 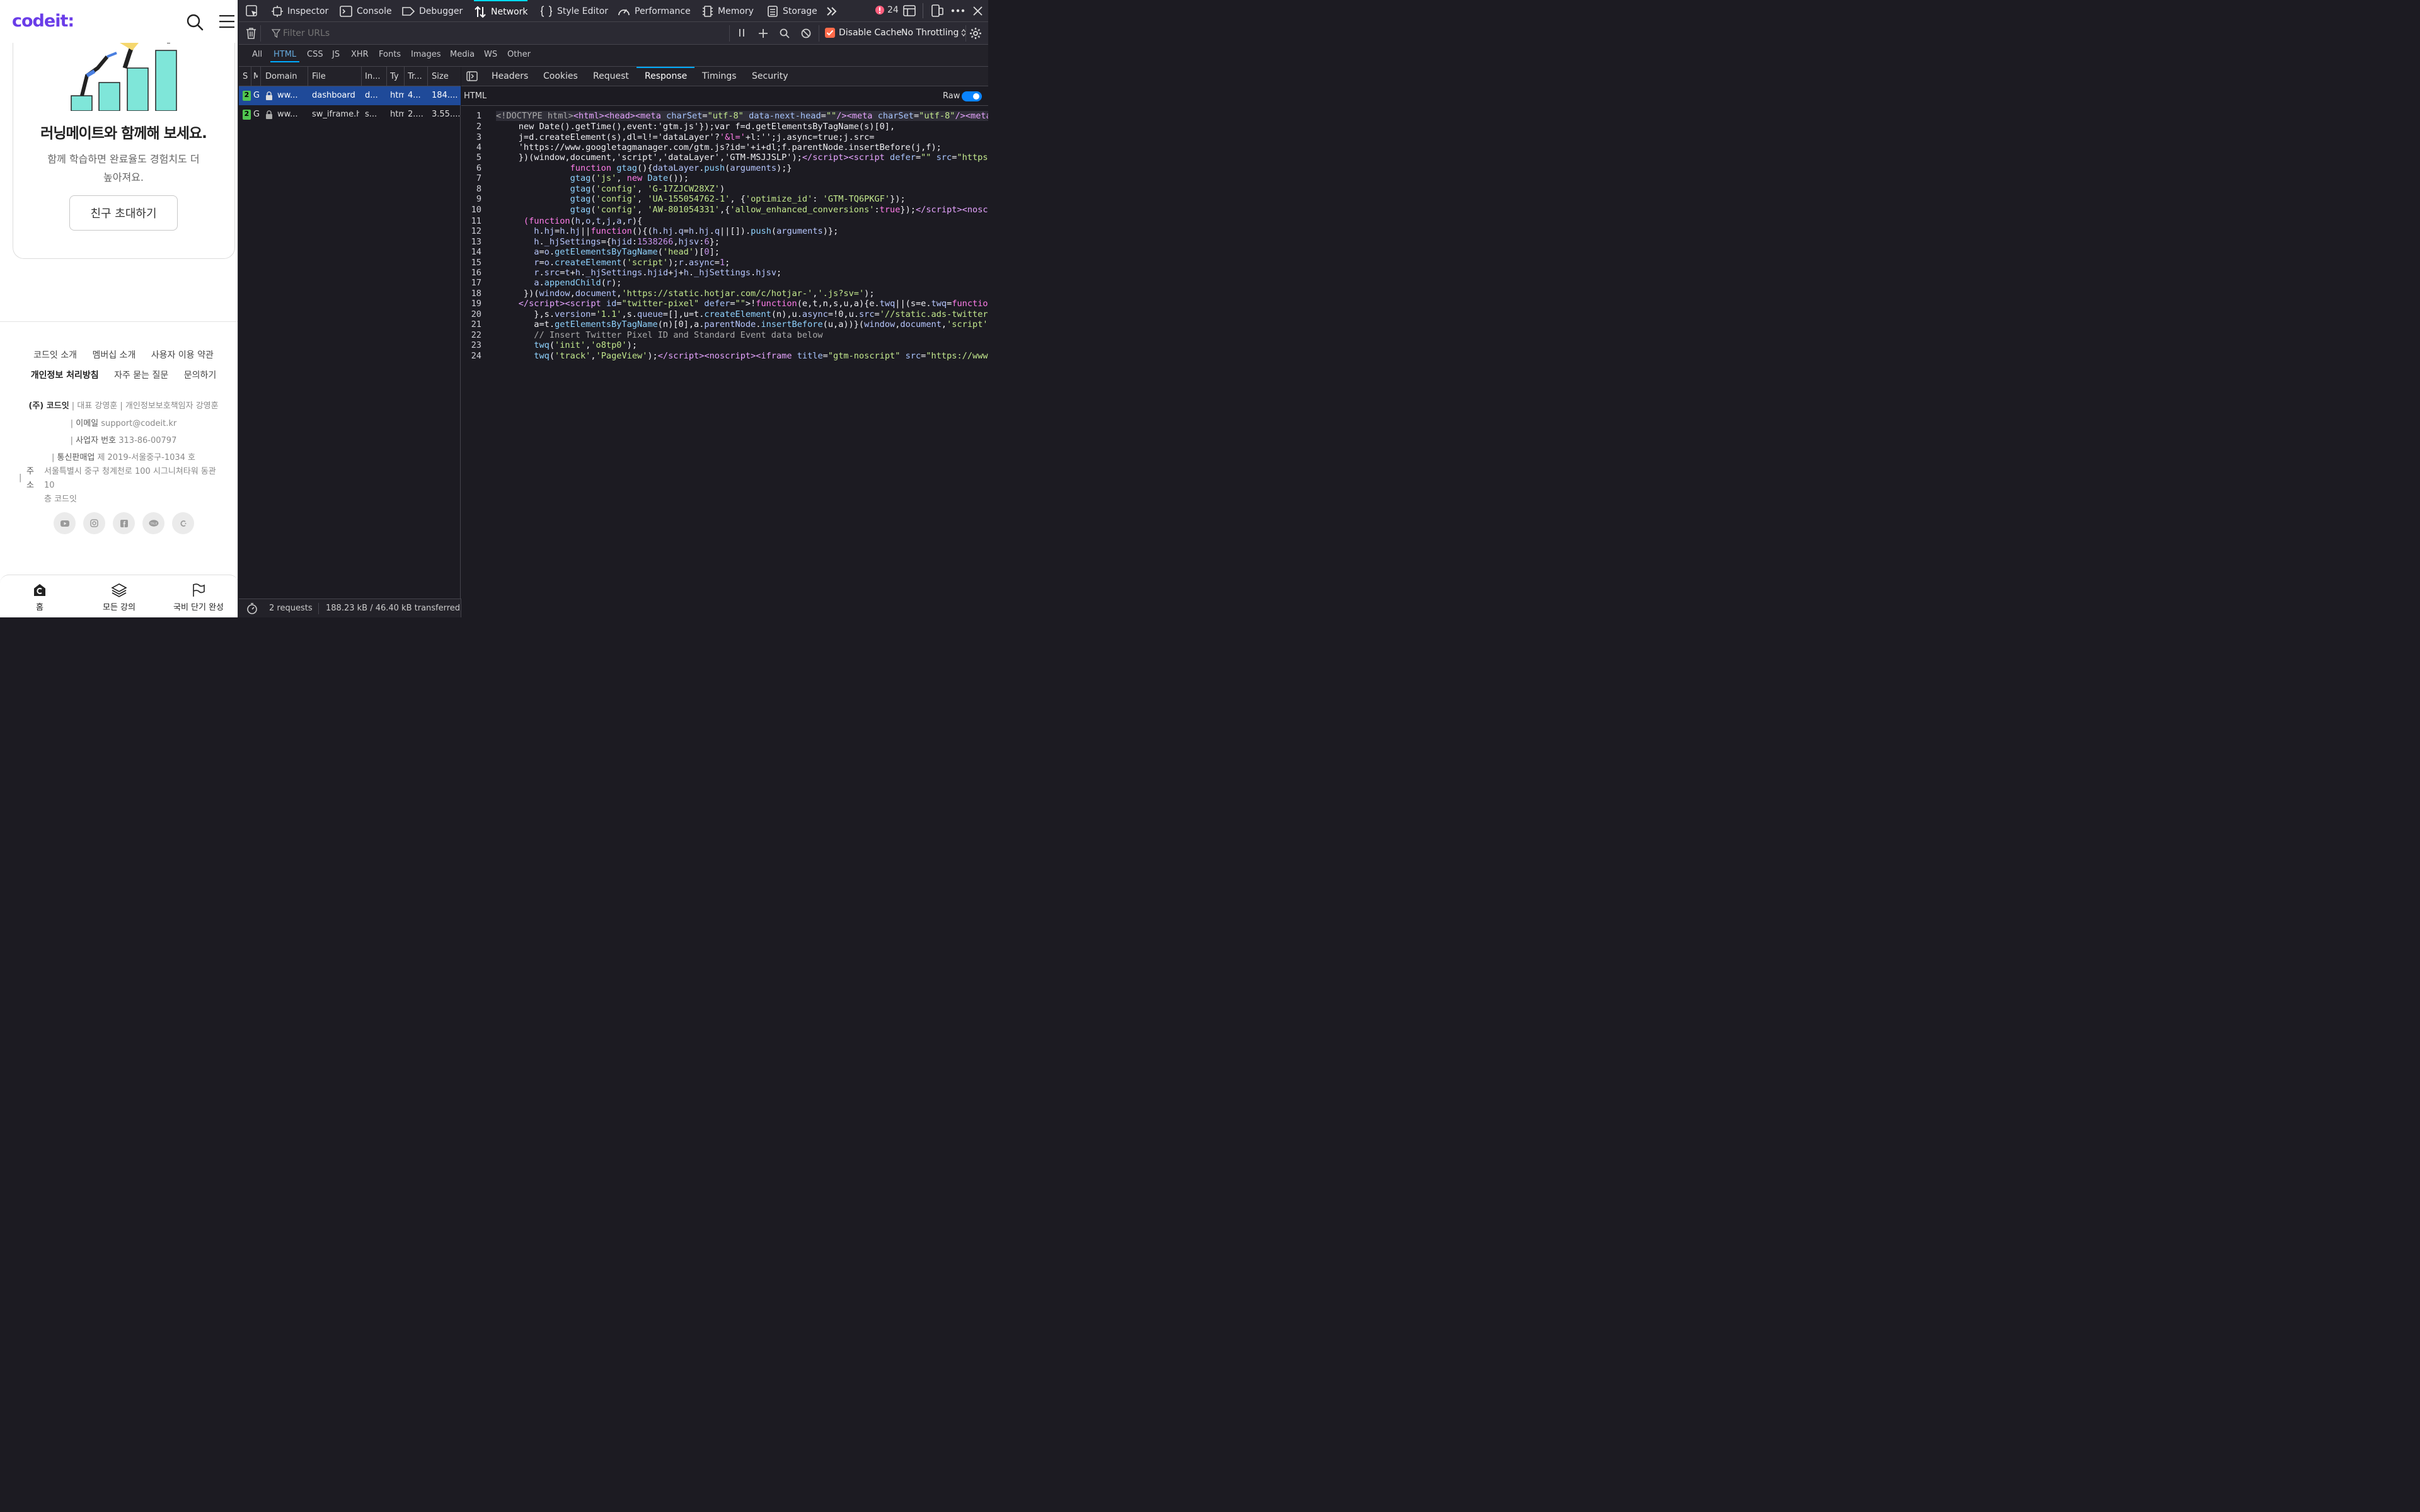 I want to click on trash-icon, so click(x=251, y=33).